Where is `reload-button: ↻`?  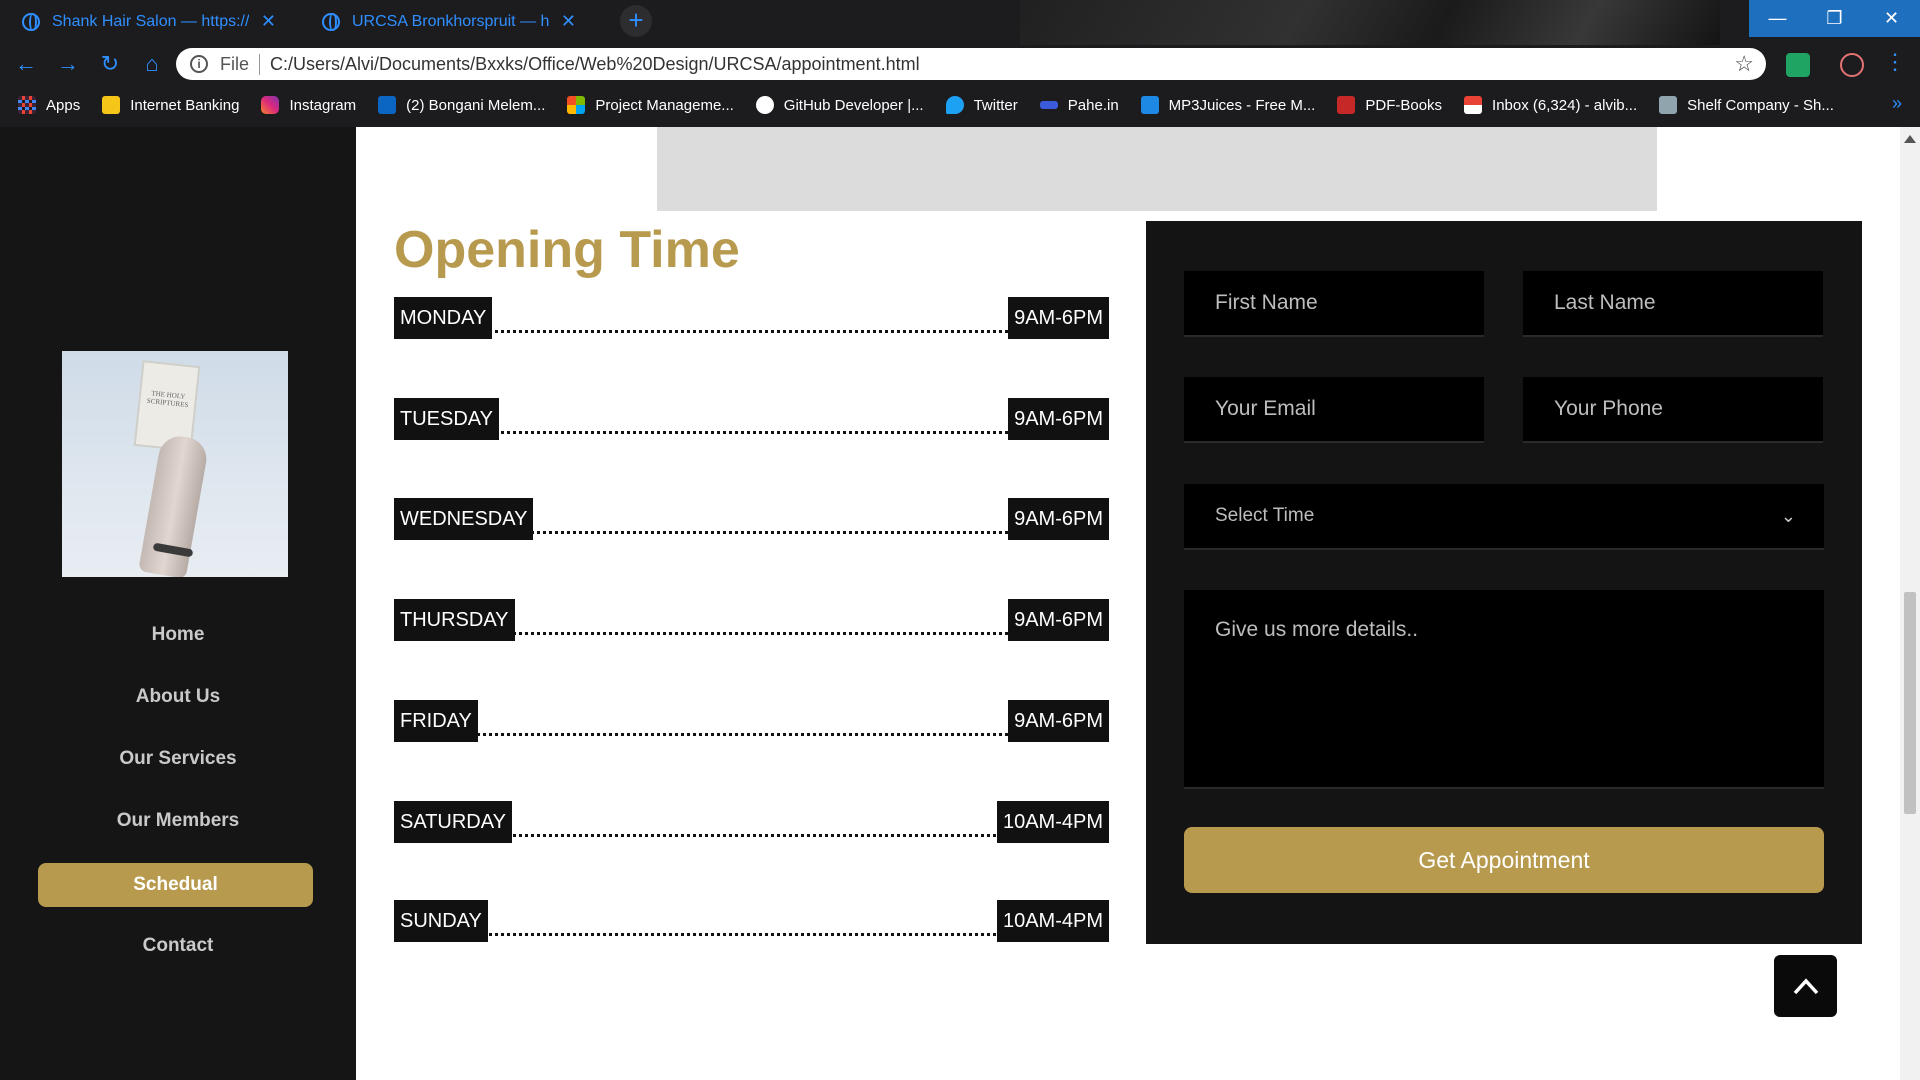 reload-button: ↻ is located at coordinates (110, 64).